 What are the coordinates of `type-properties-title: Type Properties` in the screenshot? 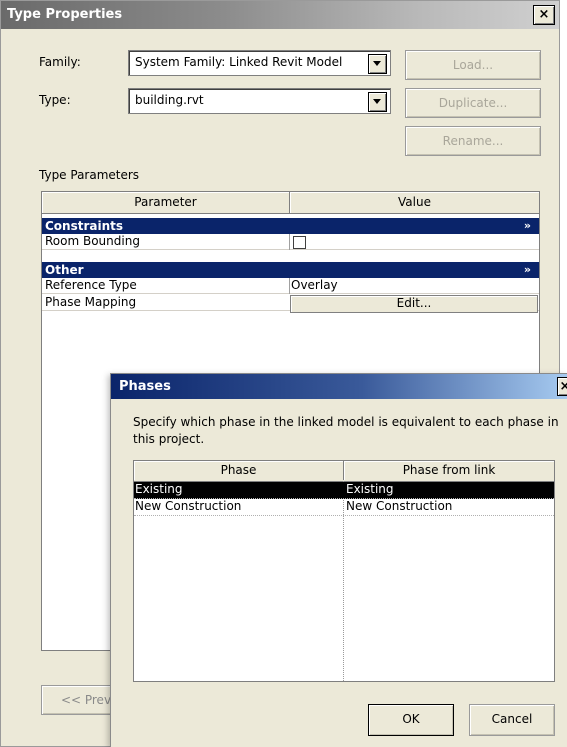 It's located at (280, 15).